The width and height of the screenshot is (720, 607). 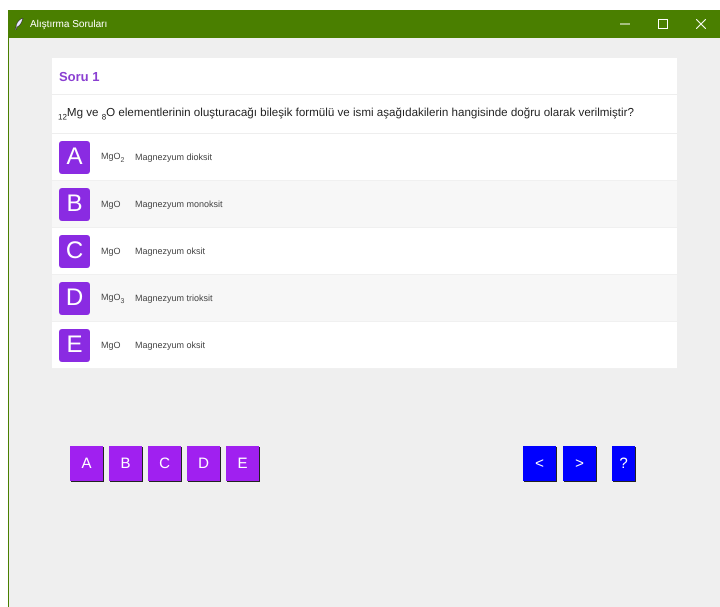 I want to click on option-letter: B, so click(x=74, y=204).